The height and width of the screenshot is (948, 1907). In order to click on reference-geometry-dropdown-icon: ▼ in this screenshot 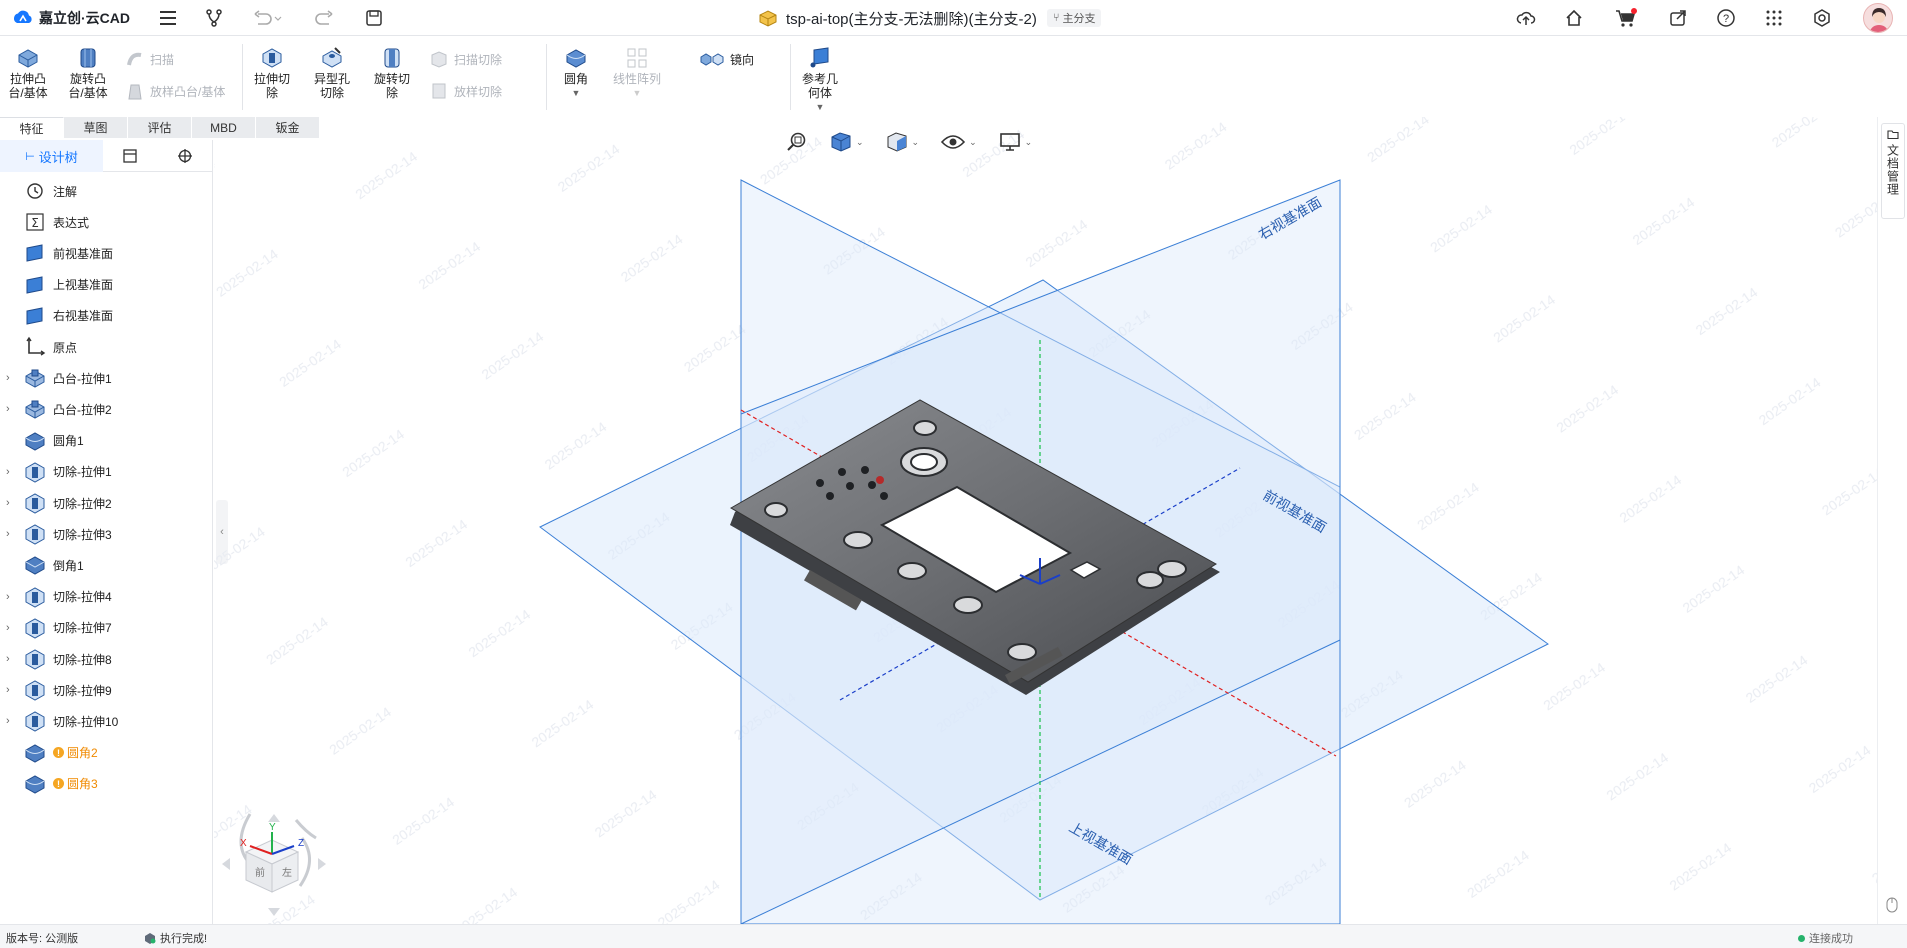, I will do `click(820, 107)`.